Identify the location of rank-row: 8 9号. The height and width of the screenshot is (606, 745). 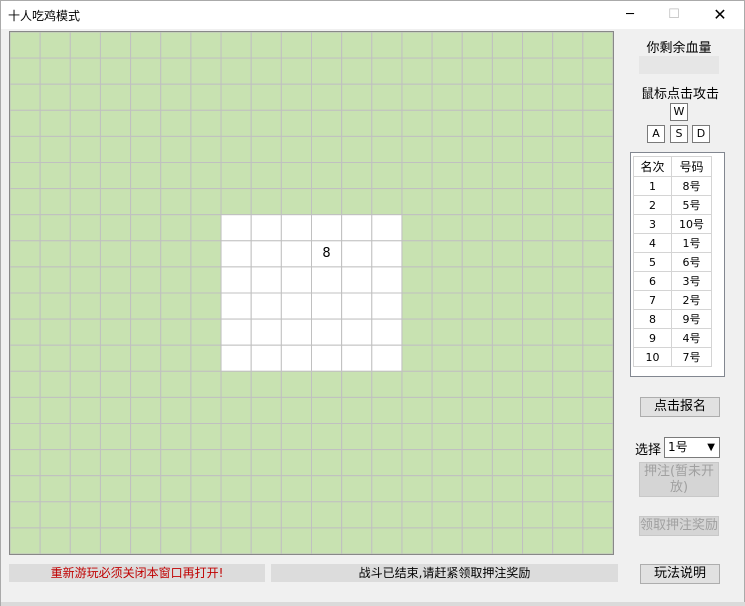
(672, 319).